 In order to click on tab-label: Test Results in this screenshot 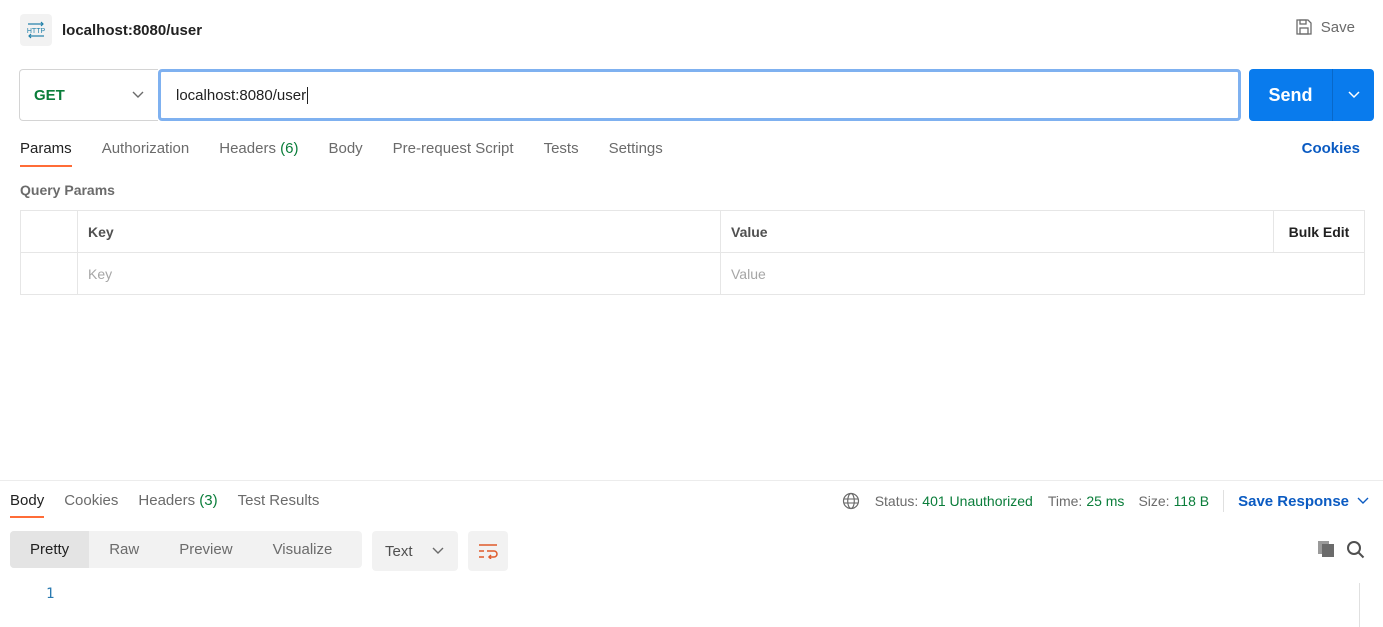, I will do `click(278, 500)`.